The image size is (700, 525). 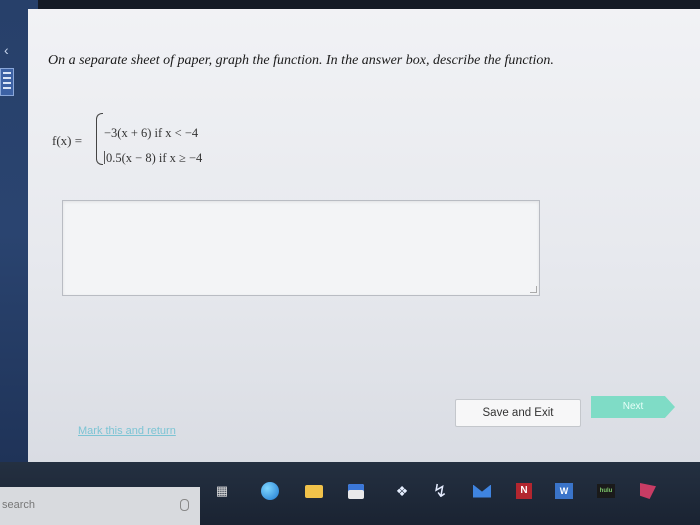 I want to click on edge-icon, so click(x=270, y=491).